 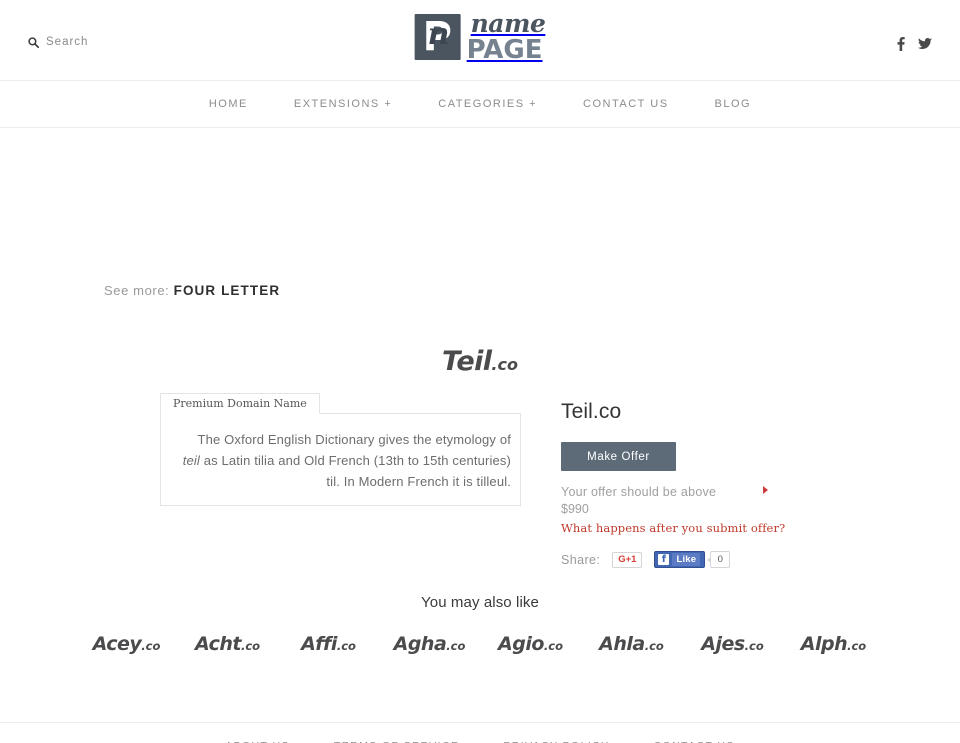 I want to click on domain-title-display: Teil.co, so click(x=480, y=361).